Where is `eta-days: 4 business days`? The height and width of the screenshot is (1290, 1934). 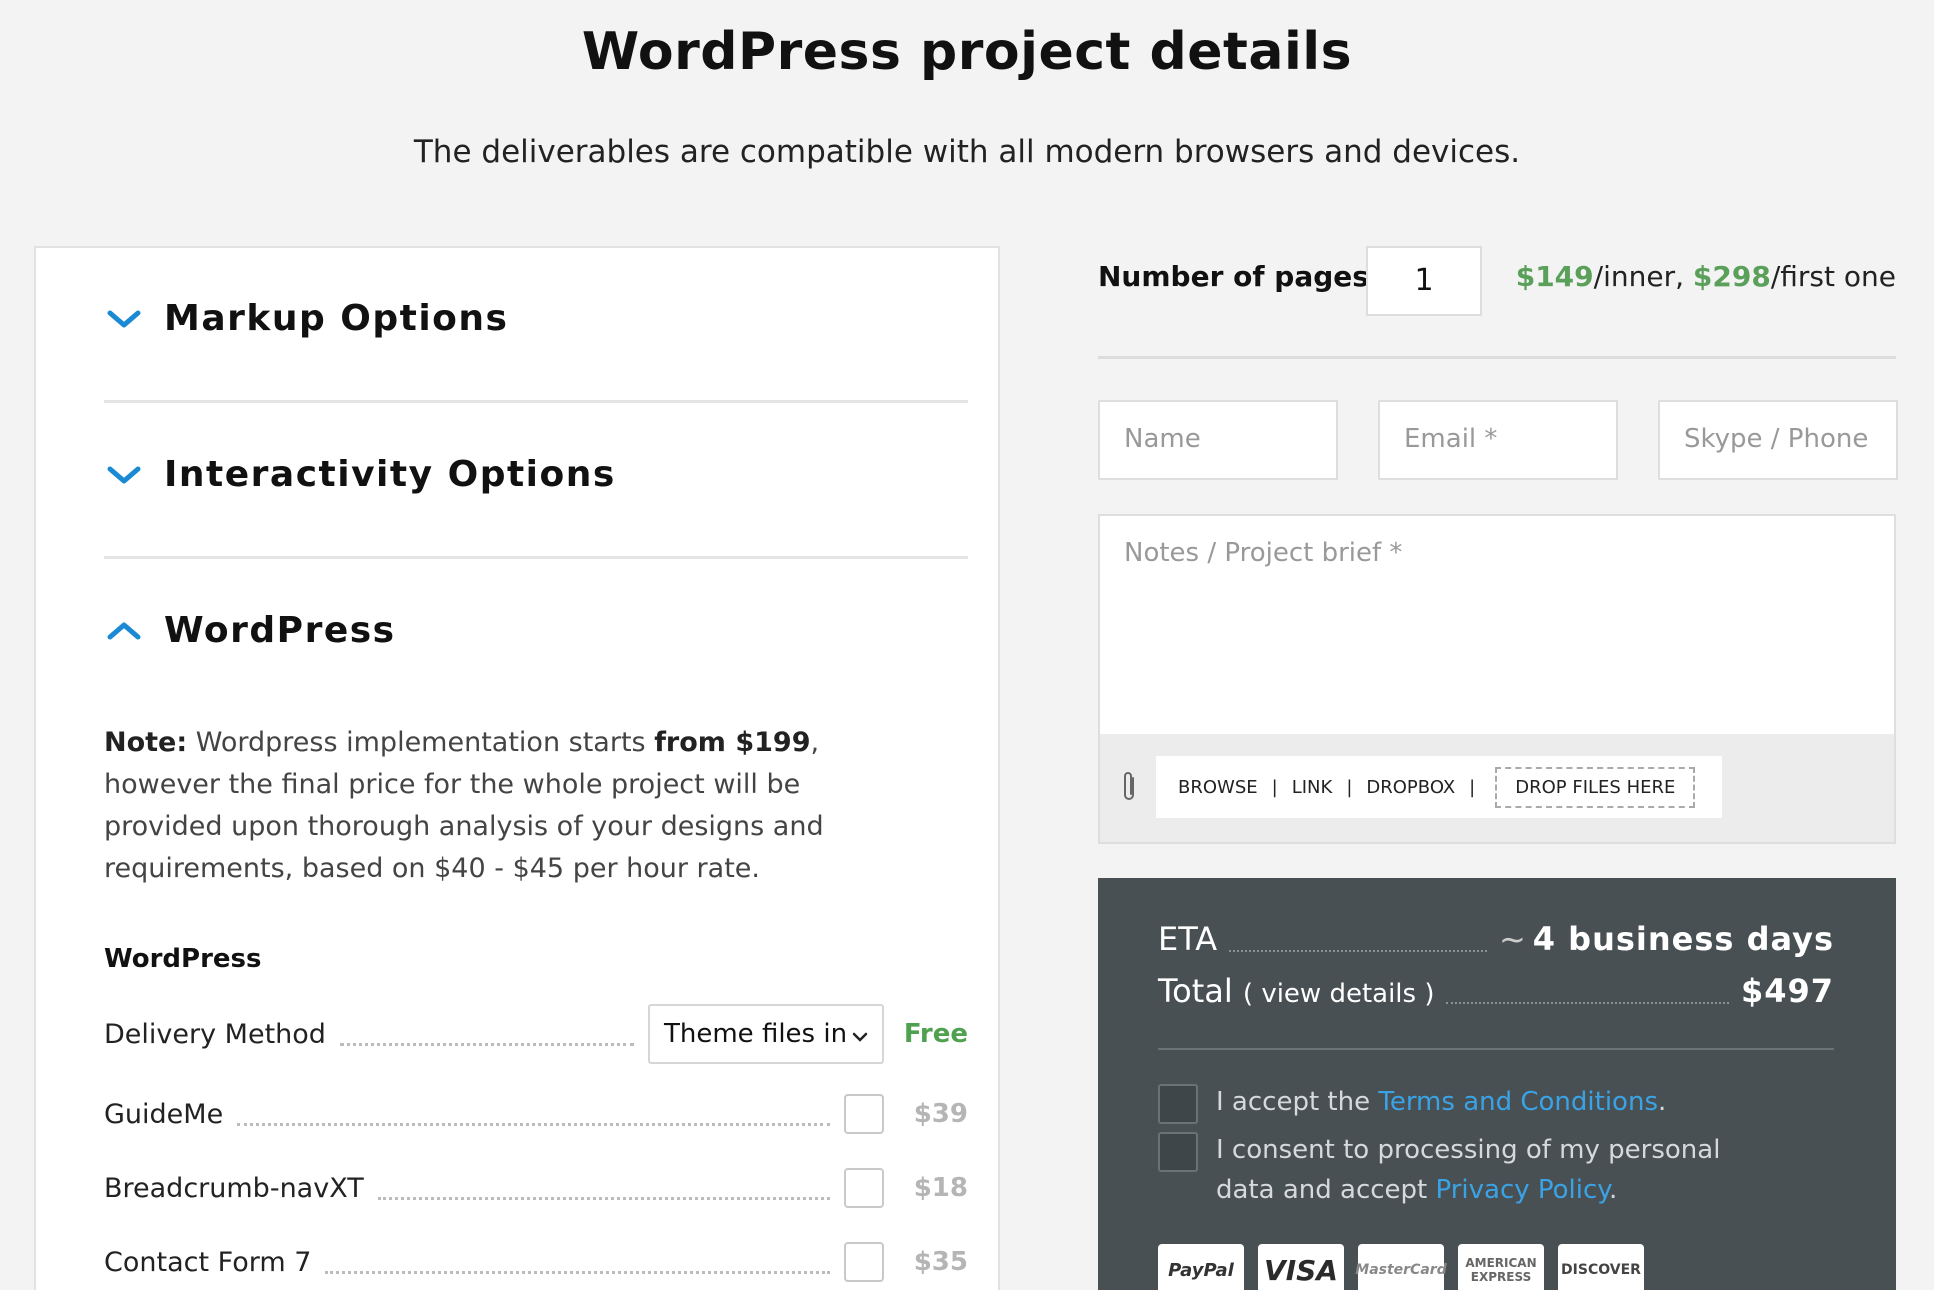 eta-days: 4 business days is located at coordinates (1683, 939).